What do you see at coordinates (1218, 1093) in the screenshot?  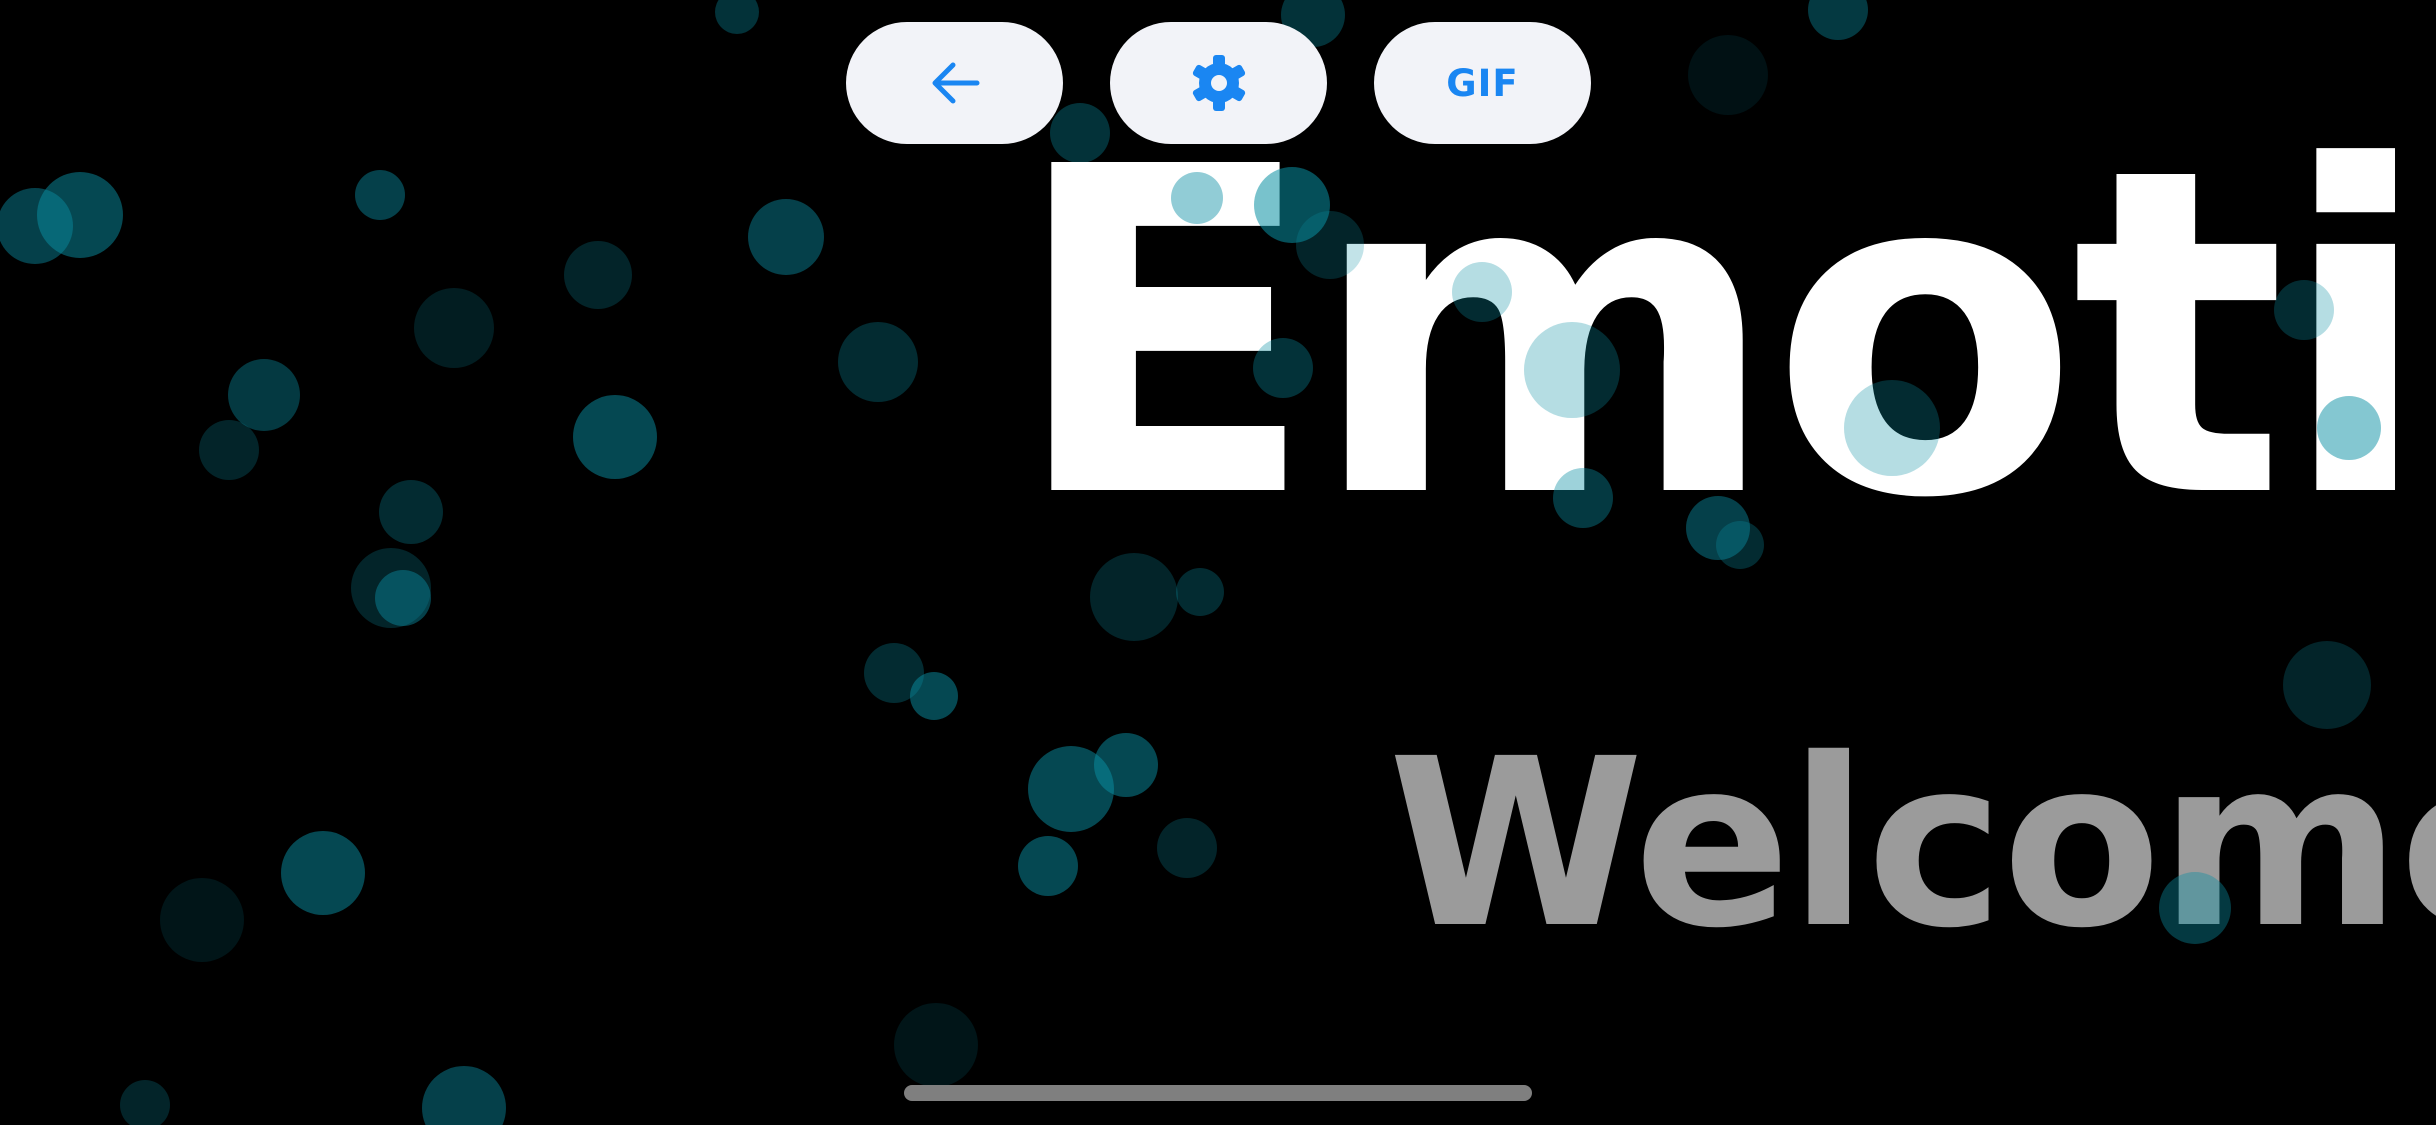 I see `home-indicator` at bounding box center [1218, 1093].